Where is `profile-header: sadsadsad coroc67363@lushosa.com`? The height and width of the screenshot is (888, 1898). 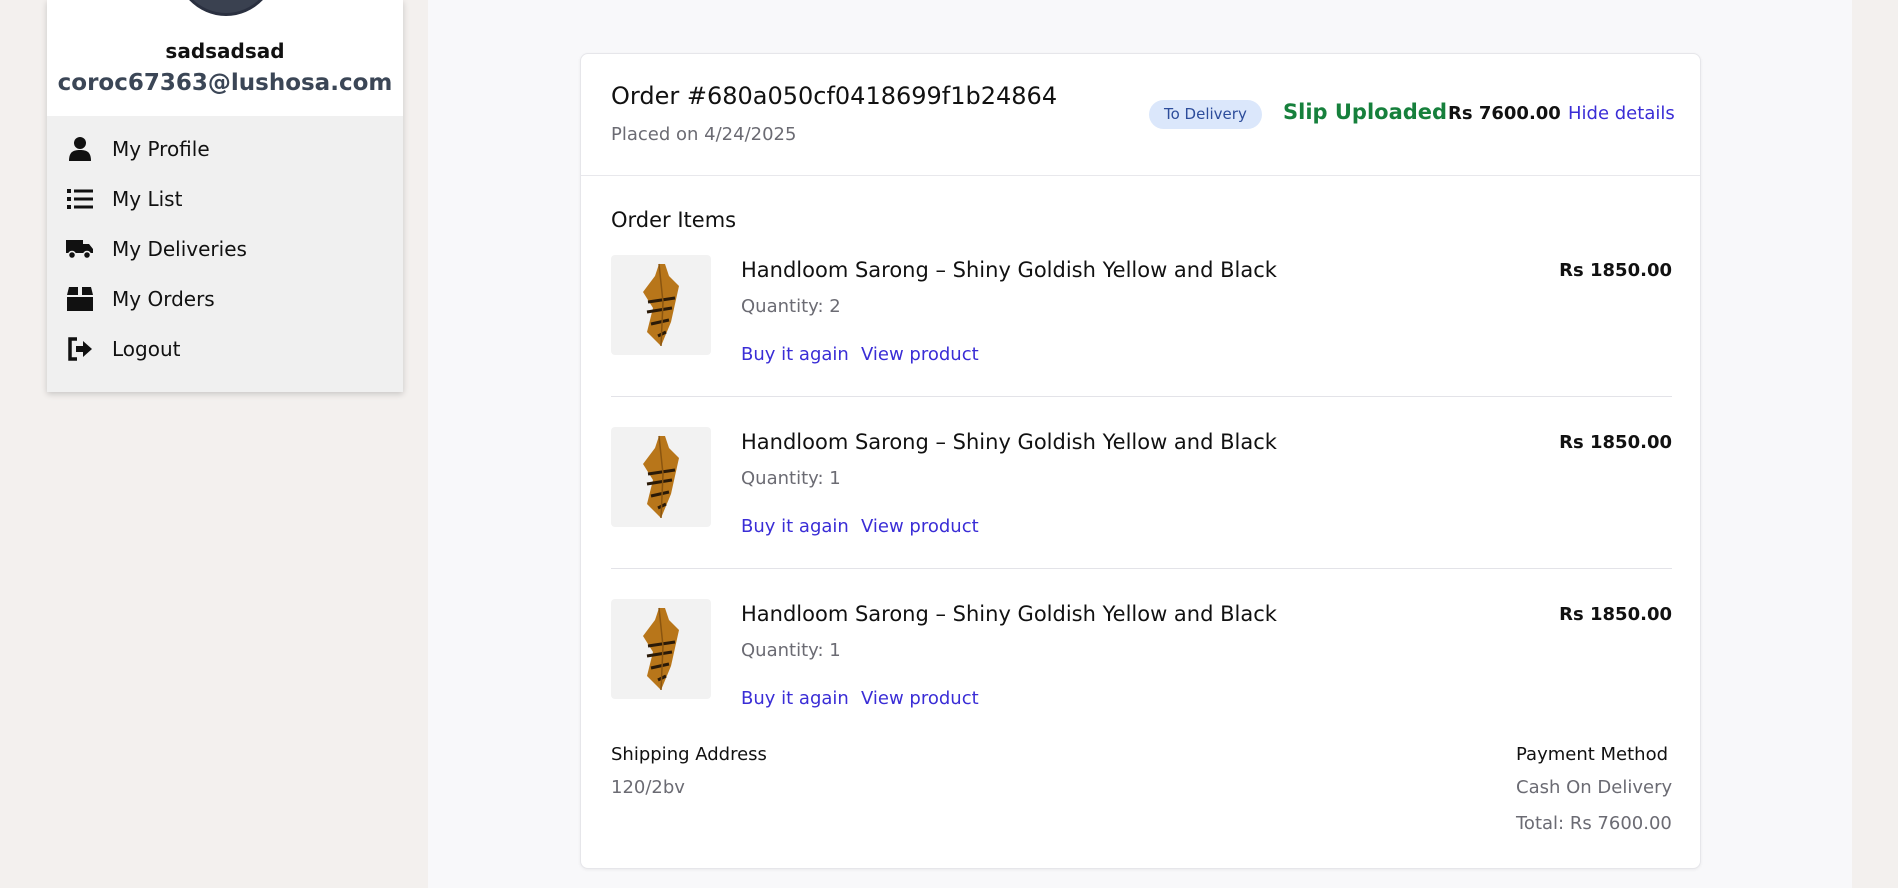
profile-header: sadsadsad coroc67363@lushosa.com is located at coordinates (225, 58).